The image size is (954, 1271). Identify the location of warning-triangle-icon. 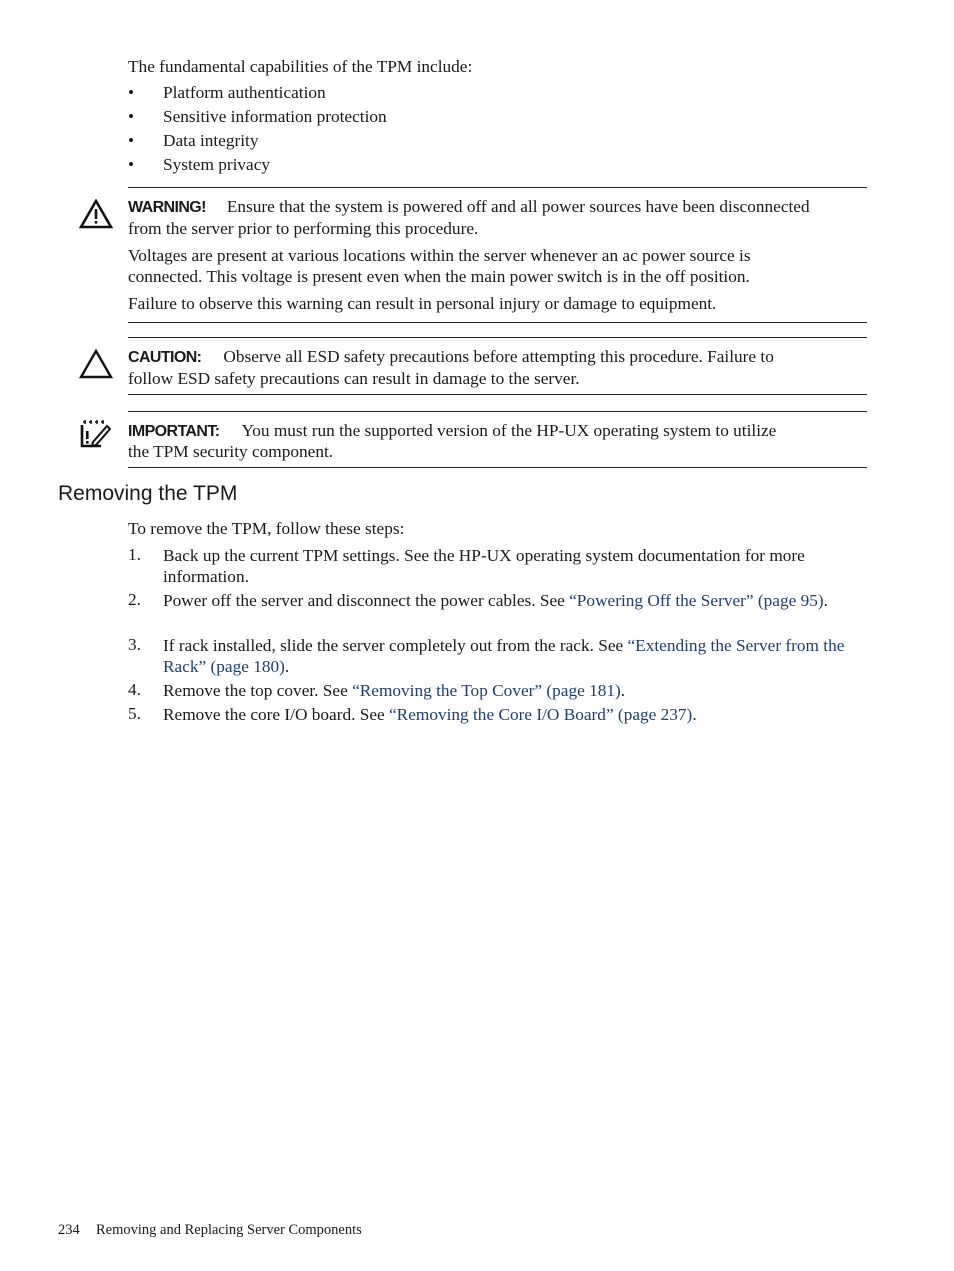
(96, 214).